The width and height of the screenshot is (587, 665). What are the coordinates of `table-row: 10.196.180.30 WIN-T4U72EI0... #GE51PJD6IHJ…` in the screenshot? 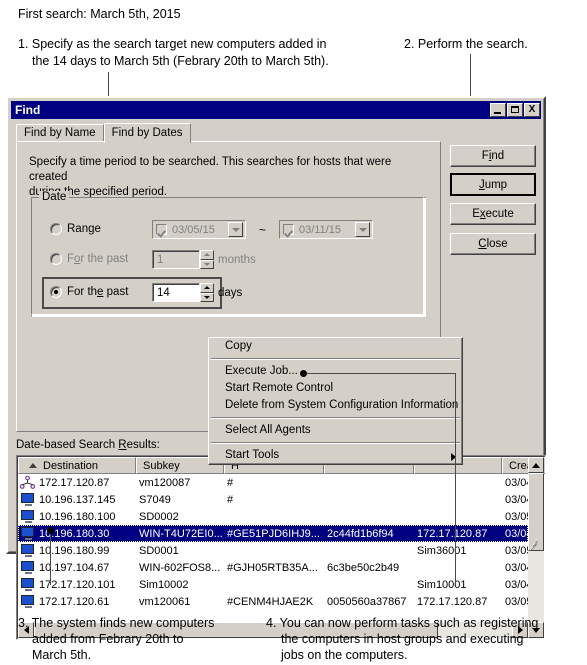 It's located at (273, 533).